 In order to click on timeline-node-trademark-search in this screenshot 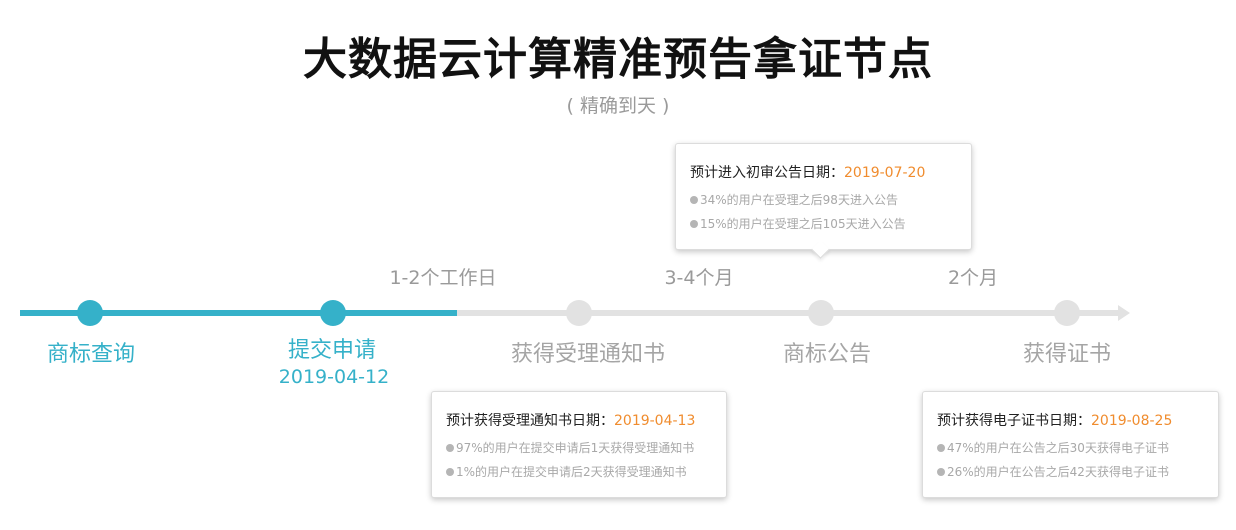, I will do `click(90, 313)`.